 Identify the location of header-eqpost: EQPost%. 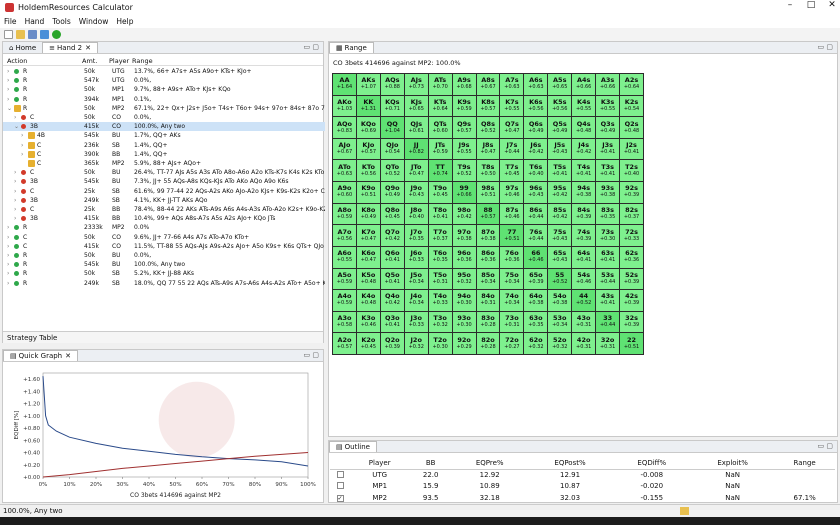
(570, 464).